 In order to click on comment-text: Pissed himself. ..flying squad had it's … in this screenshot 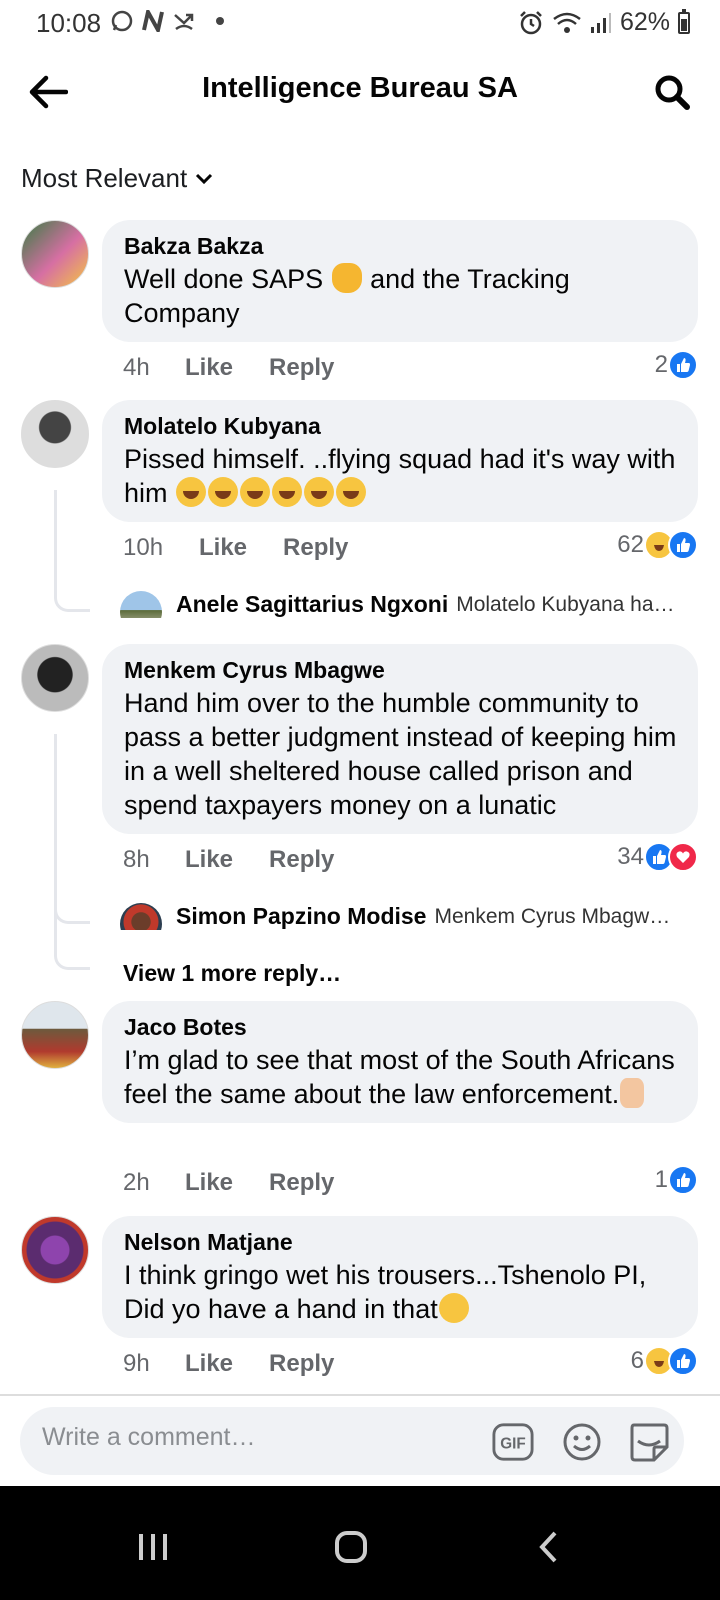, I will do `click(401, 476)`.